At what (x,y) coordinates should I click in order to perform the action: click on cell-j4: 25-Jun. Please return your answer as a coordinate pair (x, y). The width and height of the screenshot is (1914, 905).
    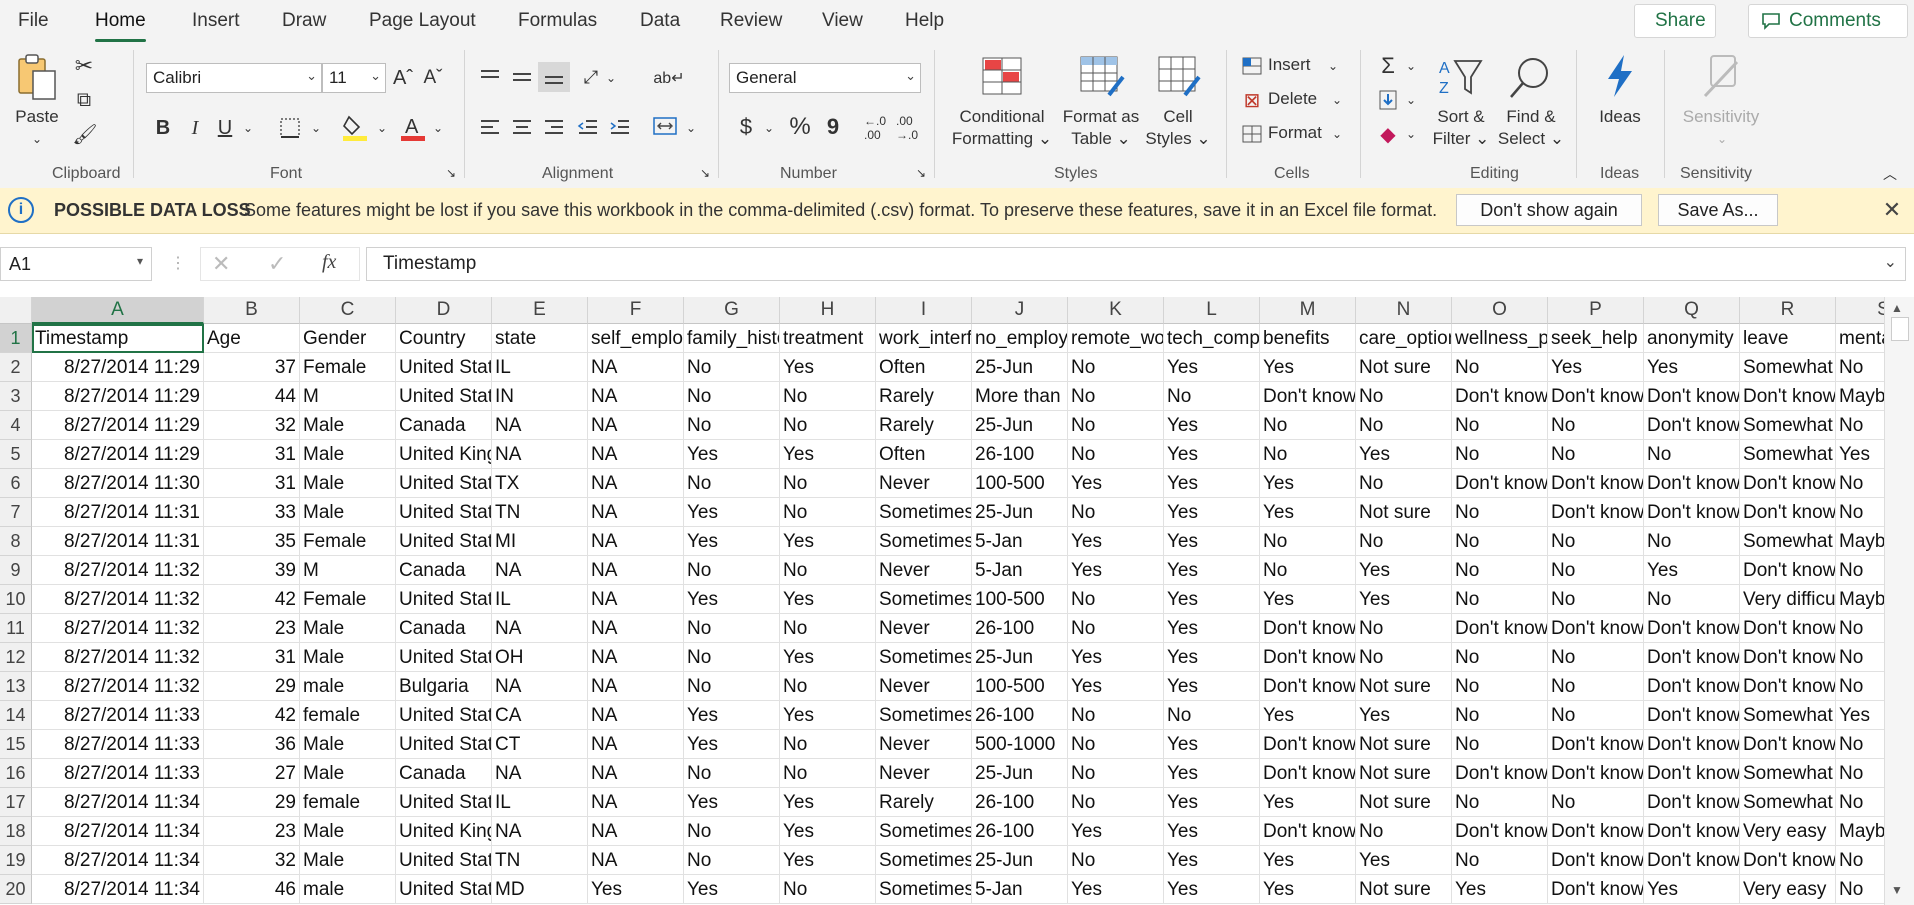
    Looking at the image, I should click on (1020, 425).